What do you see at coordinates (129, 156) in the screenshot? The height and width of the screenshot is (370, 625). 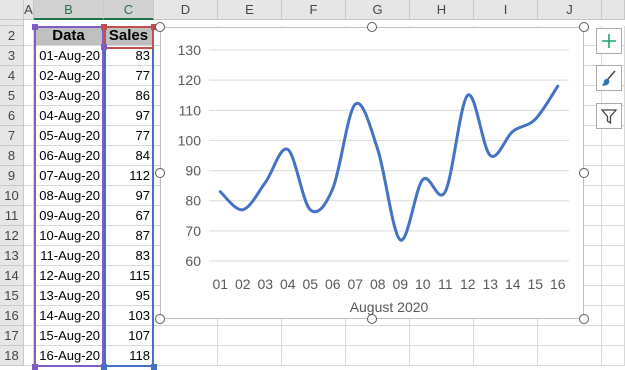 I see `sales-cell: 84` at bounding box center [129, 156].